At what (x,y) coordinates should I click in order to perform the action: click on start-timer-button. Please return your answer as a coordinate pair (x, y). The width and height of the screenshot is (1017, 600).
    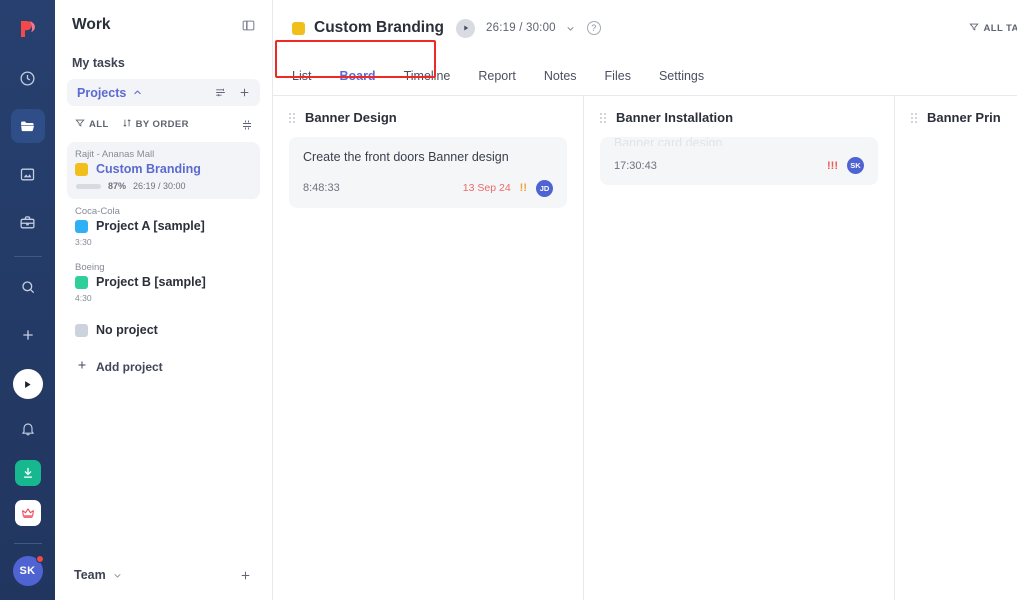
    Looking at the image, I should click on (466, 28).